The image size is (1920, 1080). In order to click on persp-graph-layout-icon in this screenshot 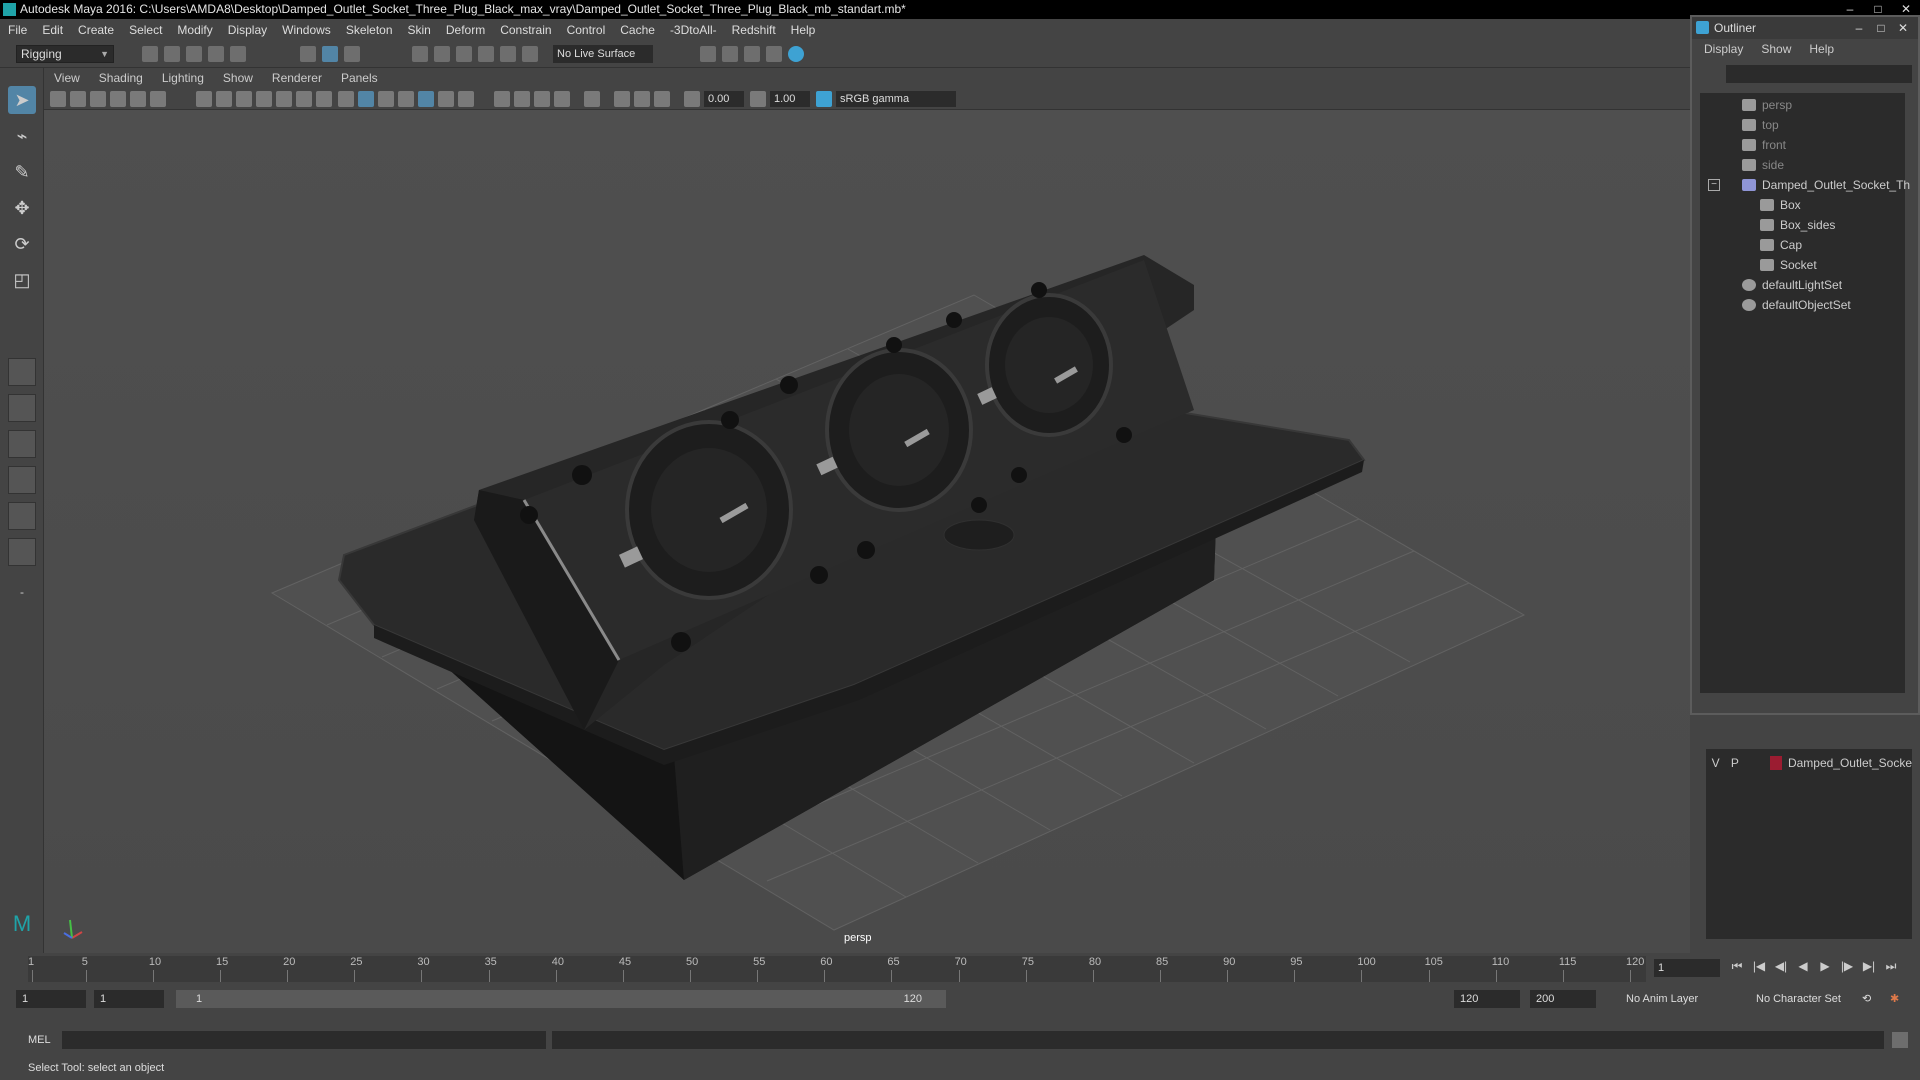, I will do `click(22, 480)`.